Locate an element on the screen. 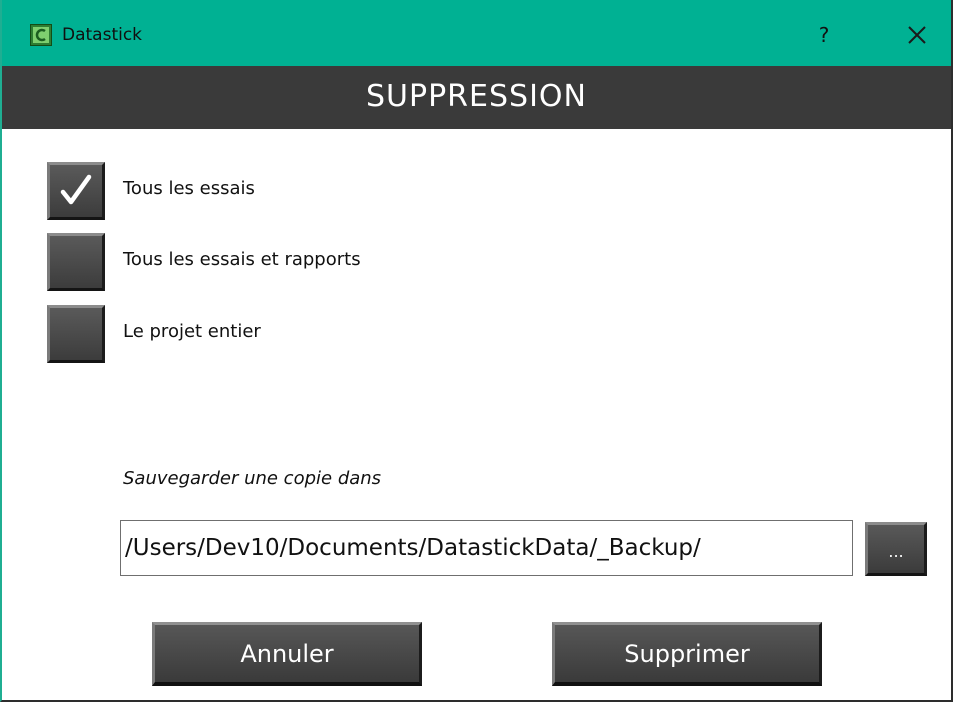 This screenshot has height=702, width=953. checkbox-tests-and-reports is located at coordinates (76, 262).